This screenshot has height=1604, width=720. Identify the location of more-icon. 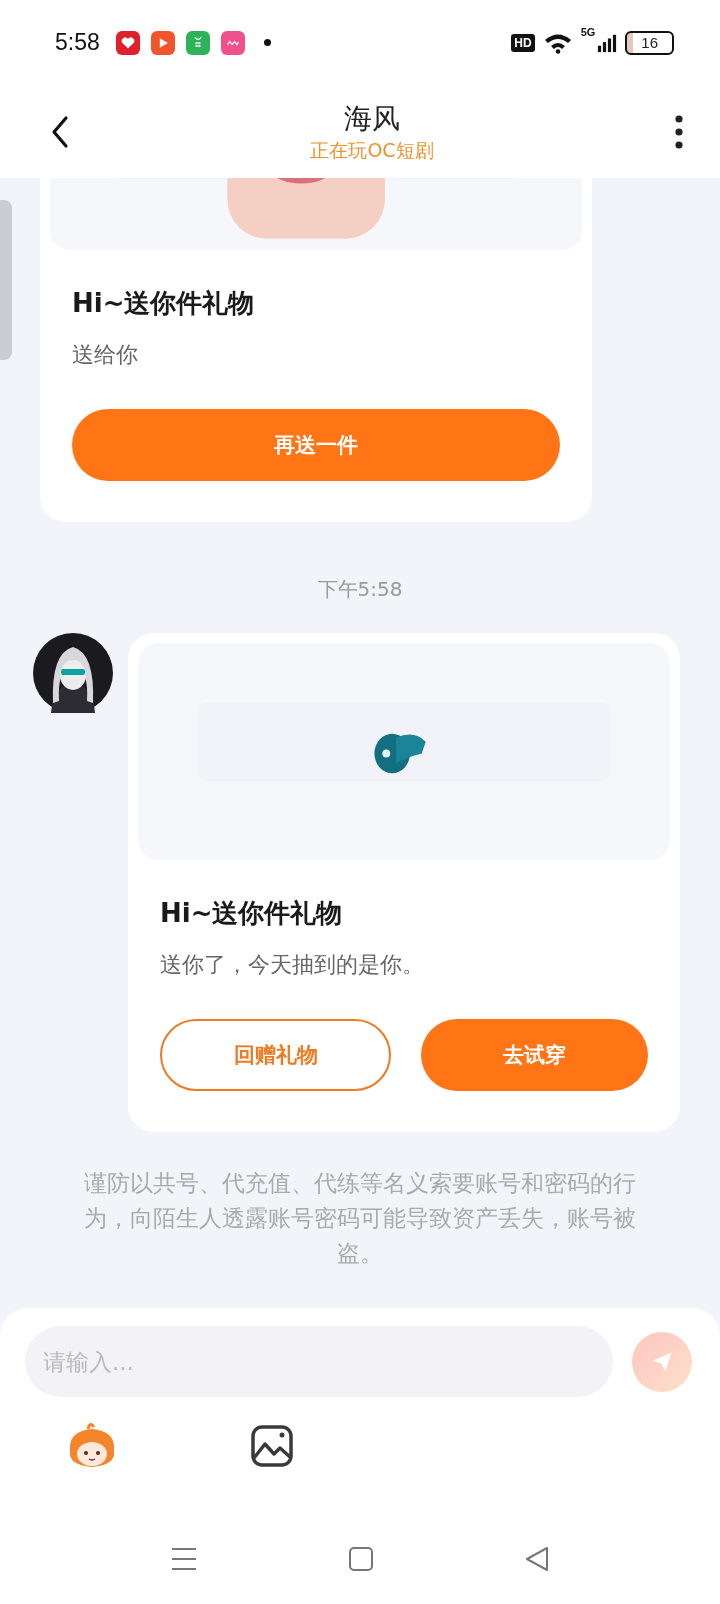
(679, 131).